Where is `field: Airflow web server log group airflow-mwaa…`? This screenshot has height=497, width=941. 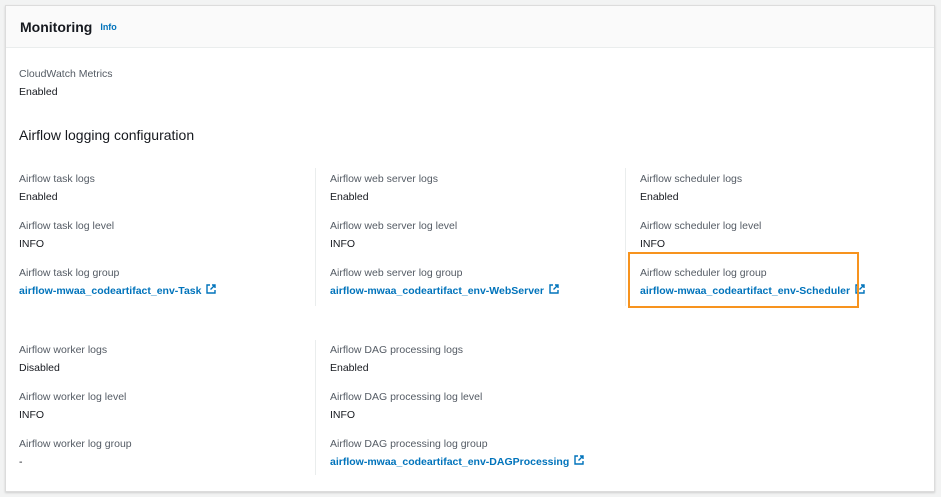 field: Airflow web server log group airflow-mwaa… is located at coordinates (475, 282).